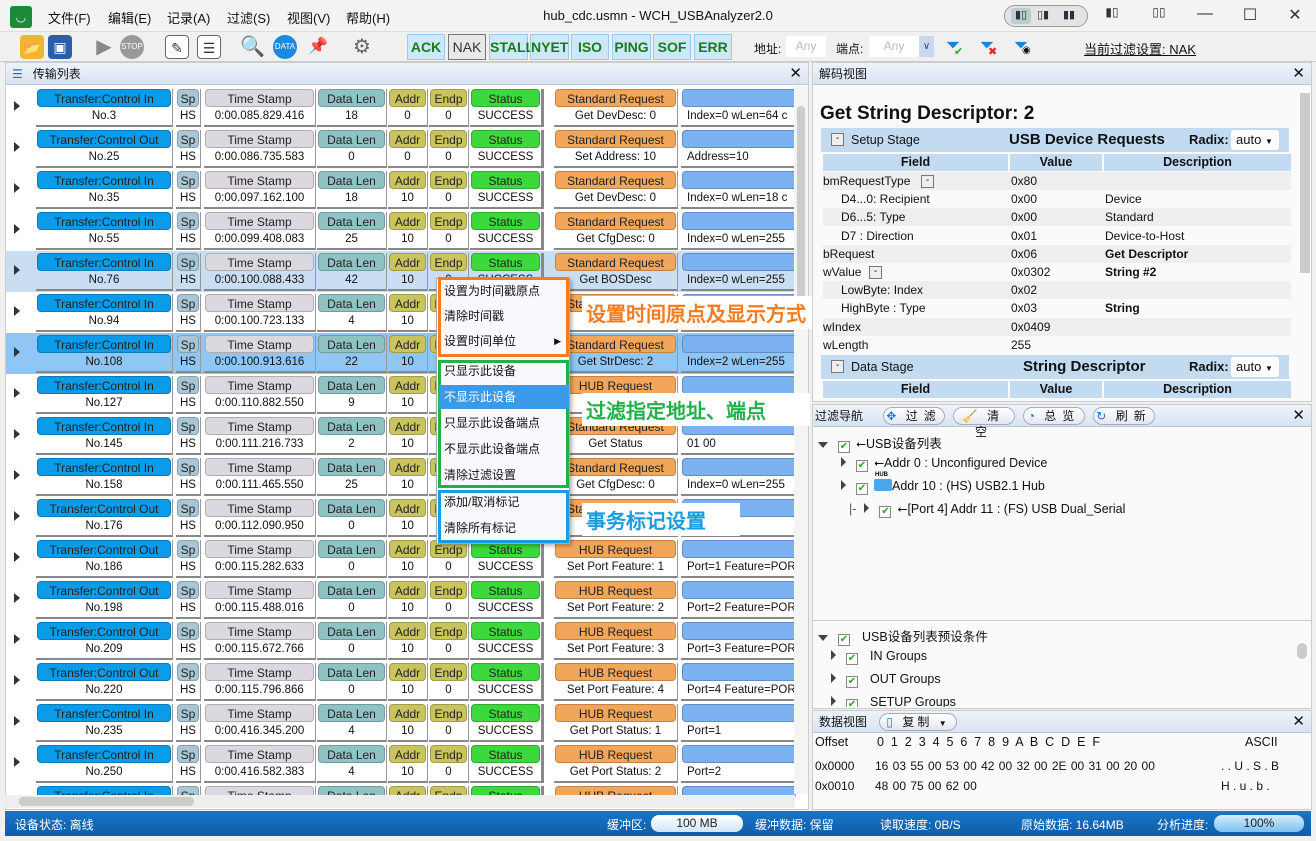 This screenshot has height=841, width=1316. Describe the element at coordinates (504, 291) in the screenshot. I see `menu-item-set-time-origin: 设置为时间戳原点` at that location.